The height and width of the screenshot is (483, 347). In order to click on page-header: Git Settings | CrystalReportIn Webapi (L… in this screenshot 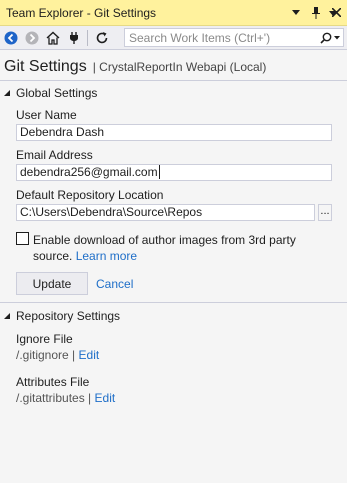, I will do `click(173, 66)`.